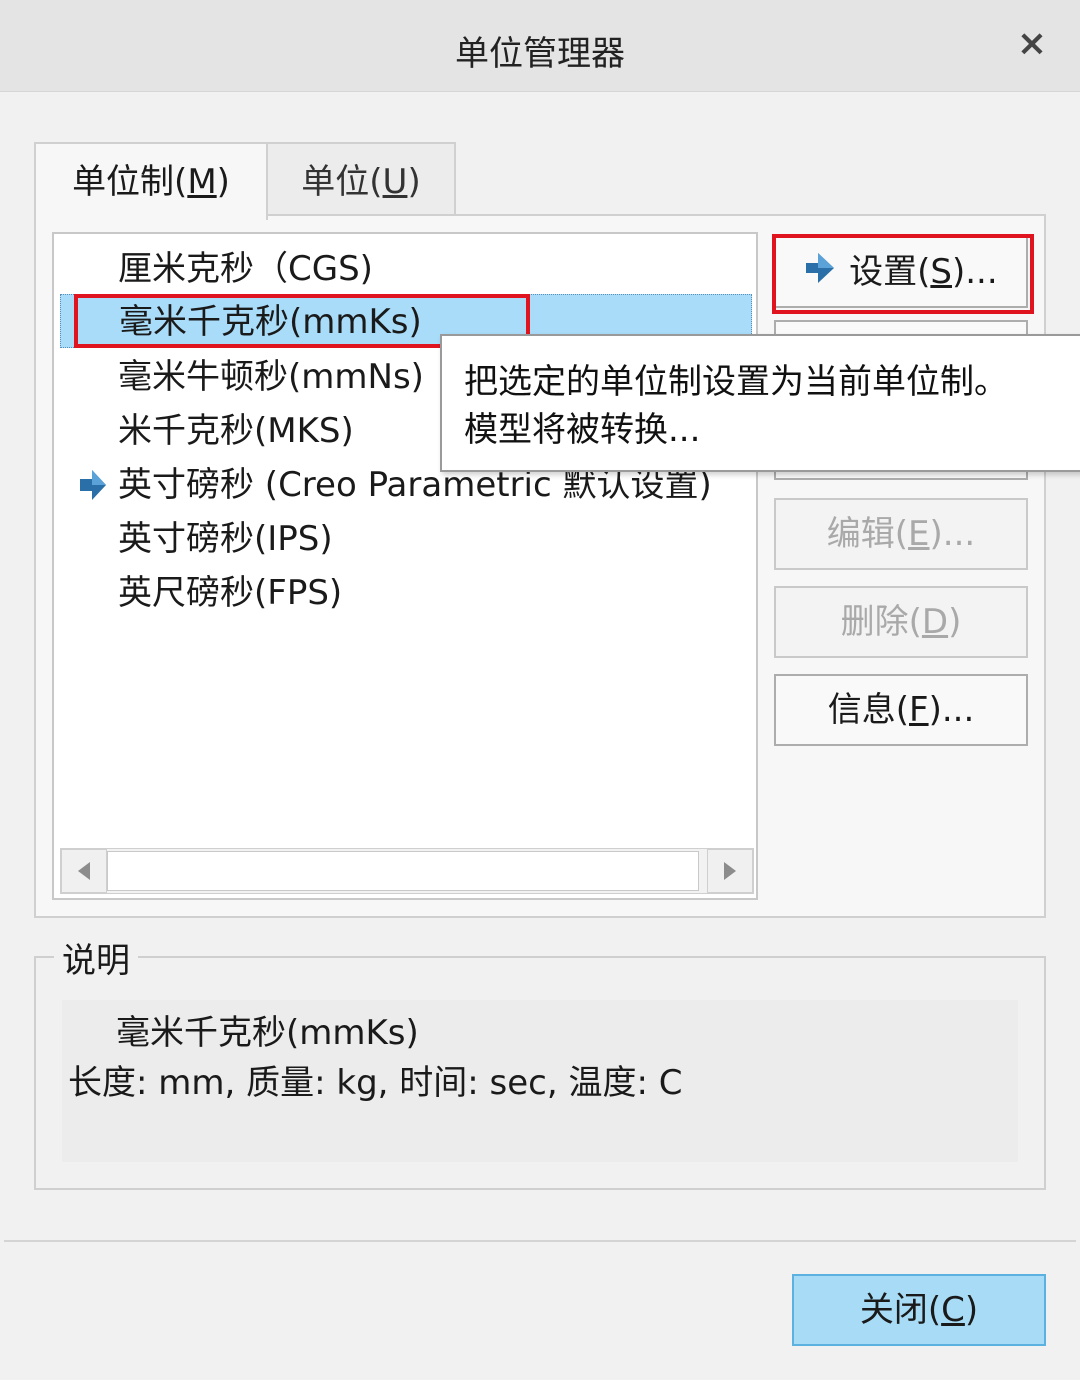  I want to click on close-button: 关闭(C), so click(919, 1310).